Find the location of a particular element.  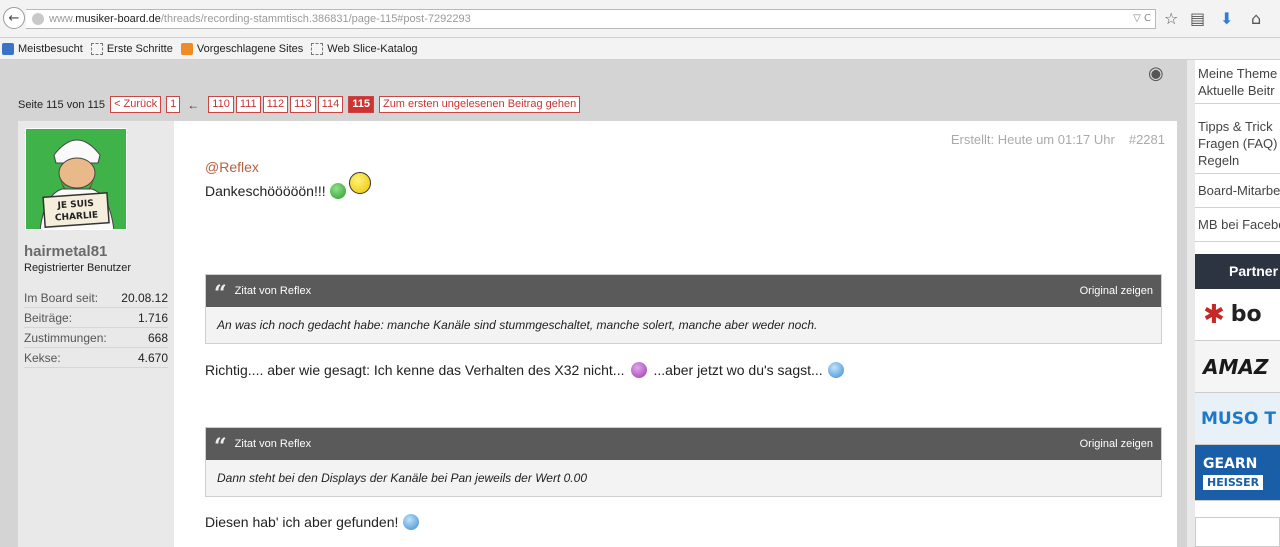

back-arrow-icon: ← is located at coordinates (14, 18).